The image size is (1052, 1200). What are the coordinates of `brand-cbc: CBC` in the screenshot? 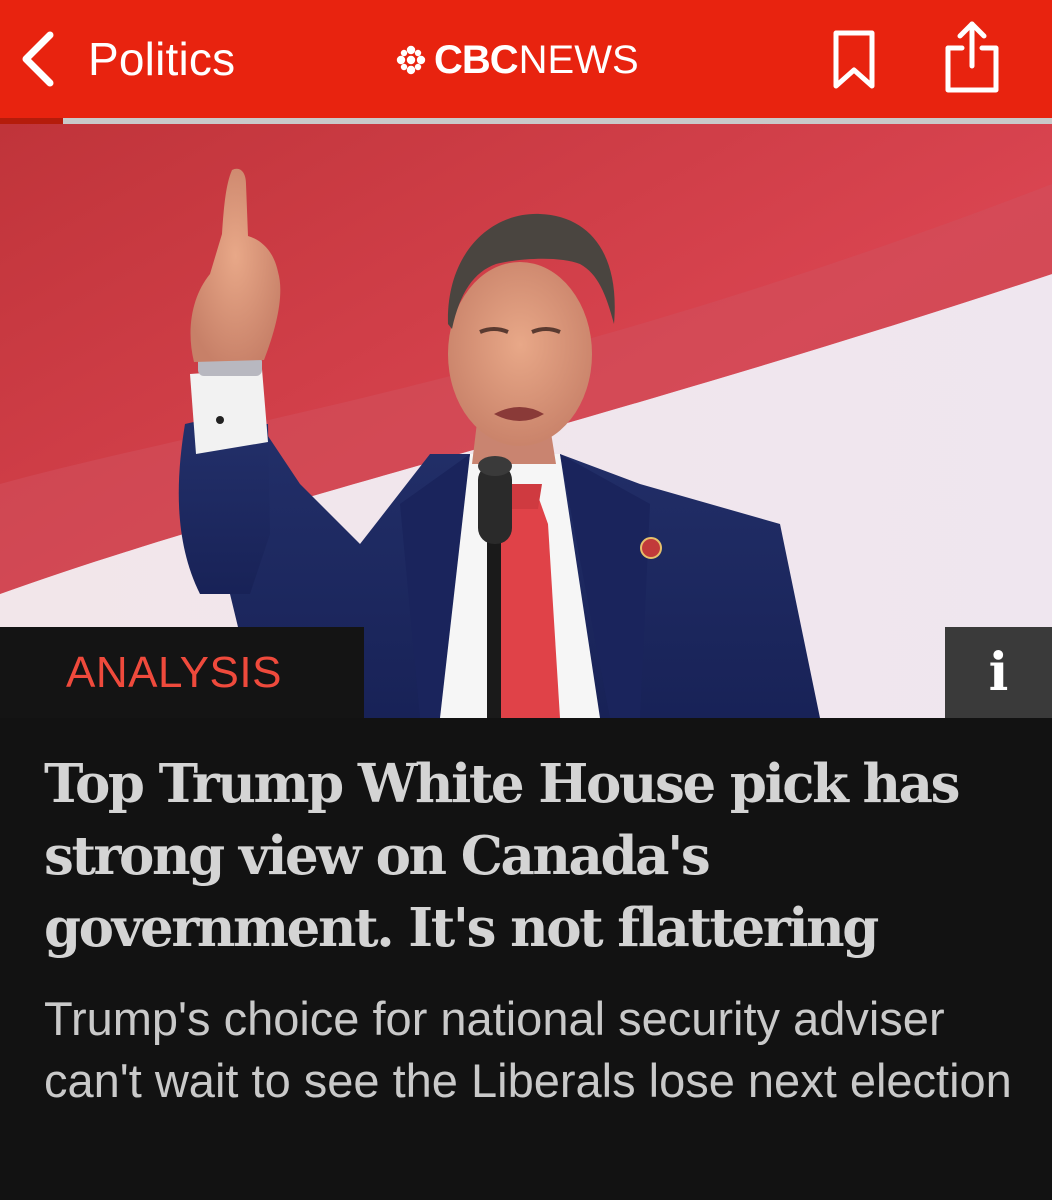 It's located at (476, 59).